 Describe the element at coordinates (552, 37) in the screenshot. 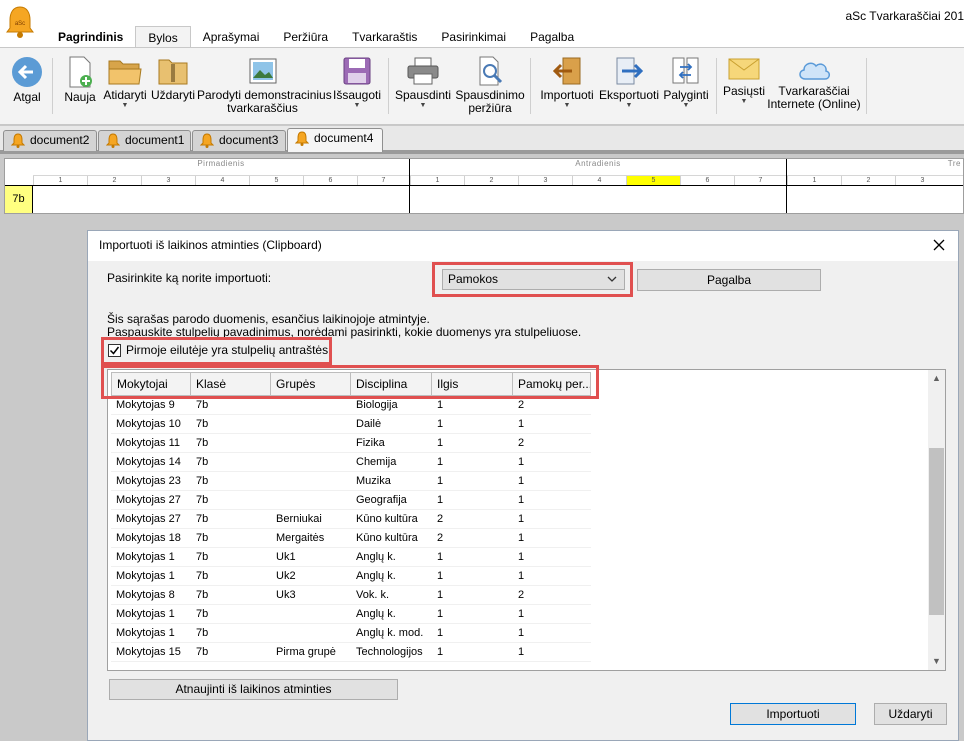

I see `tab-pagalba: Pagalba` at that location.